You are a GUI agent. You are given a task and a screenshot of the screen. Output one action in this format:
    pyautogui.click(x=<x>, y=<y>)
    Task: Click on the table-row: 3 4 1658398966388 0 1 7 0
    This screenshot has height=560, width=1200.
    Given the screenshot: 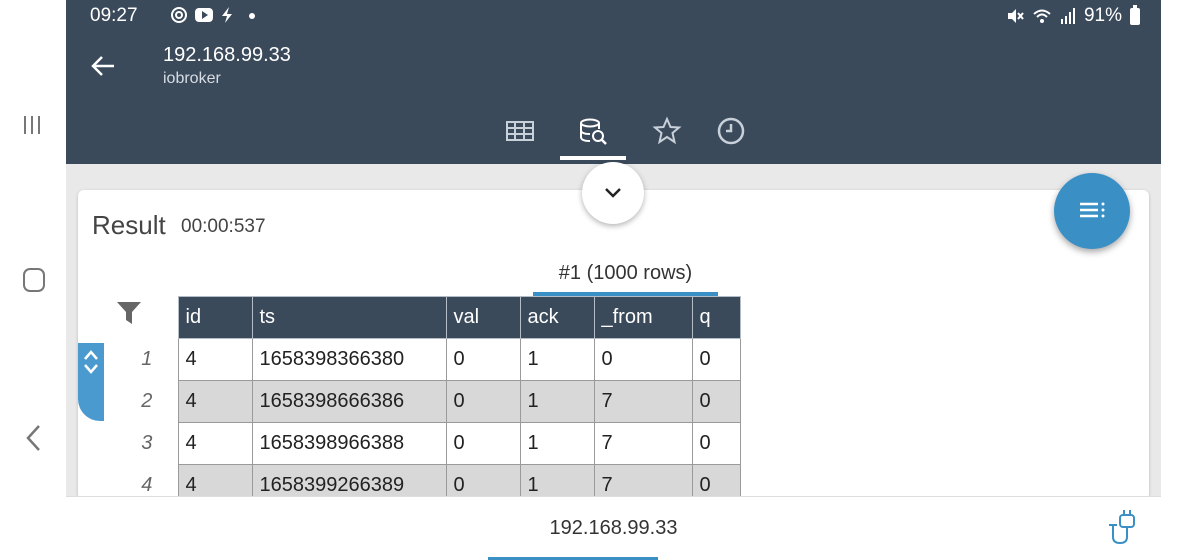 What is the action you would take?
    pyautogui.click(x=428, y=443)
    